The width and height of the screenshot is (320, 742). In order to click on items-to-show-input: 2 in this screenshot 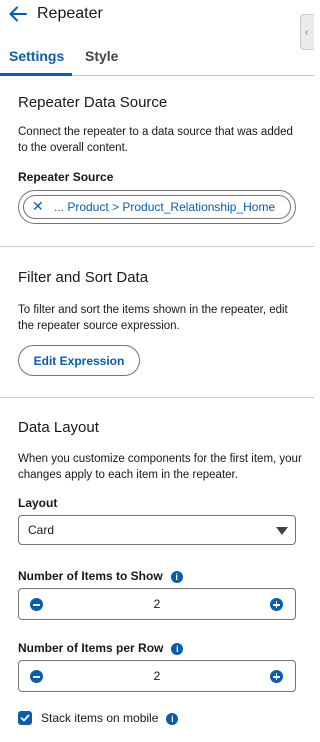, I will do `click(157, 604)`.